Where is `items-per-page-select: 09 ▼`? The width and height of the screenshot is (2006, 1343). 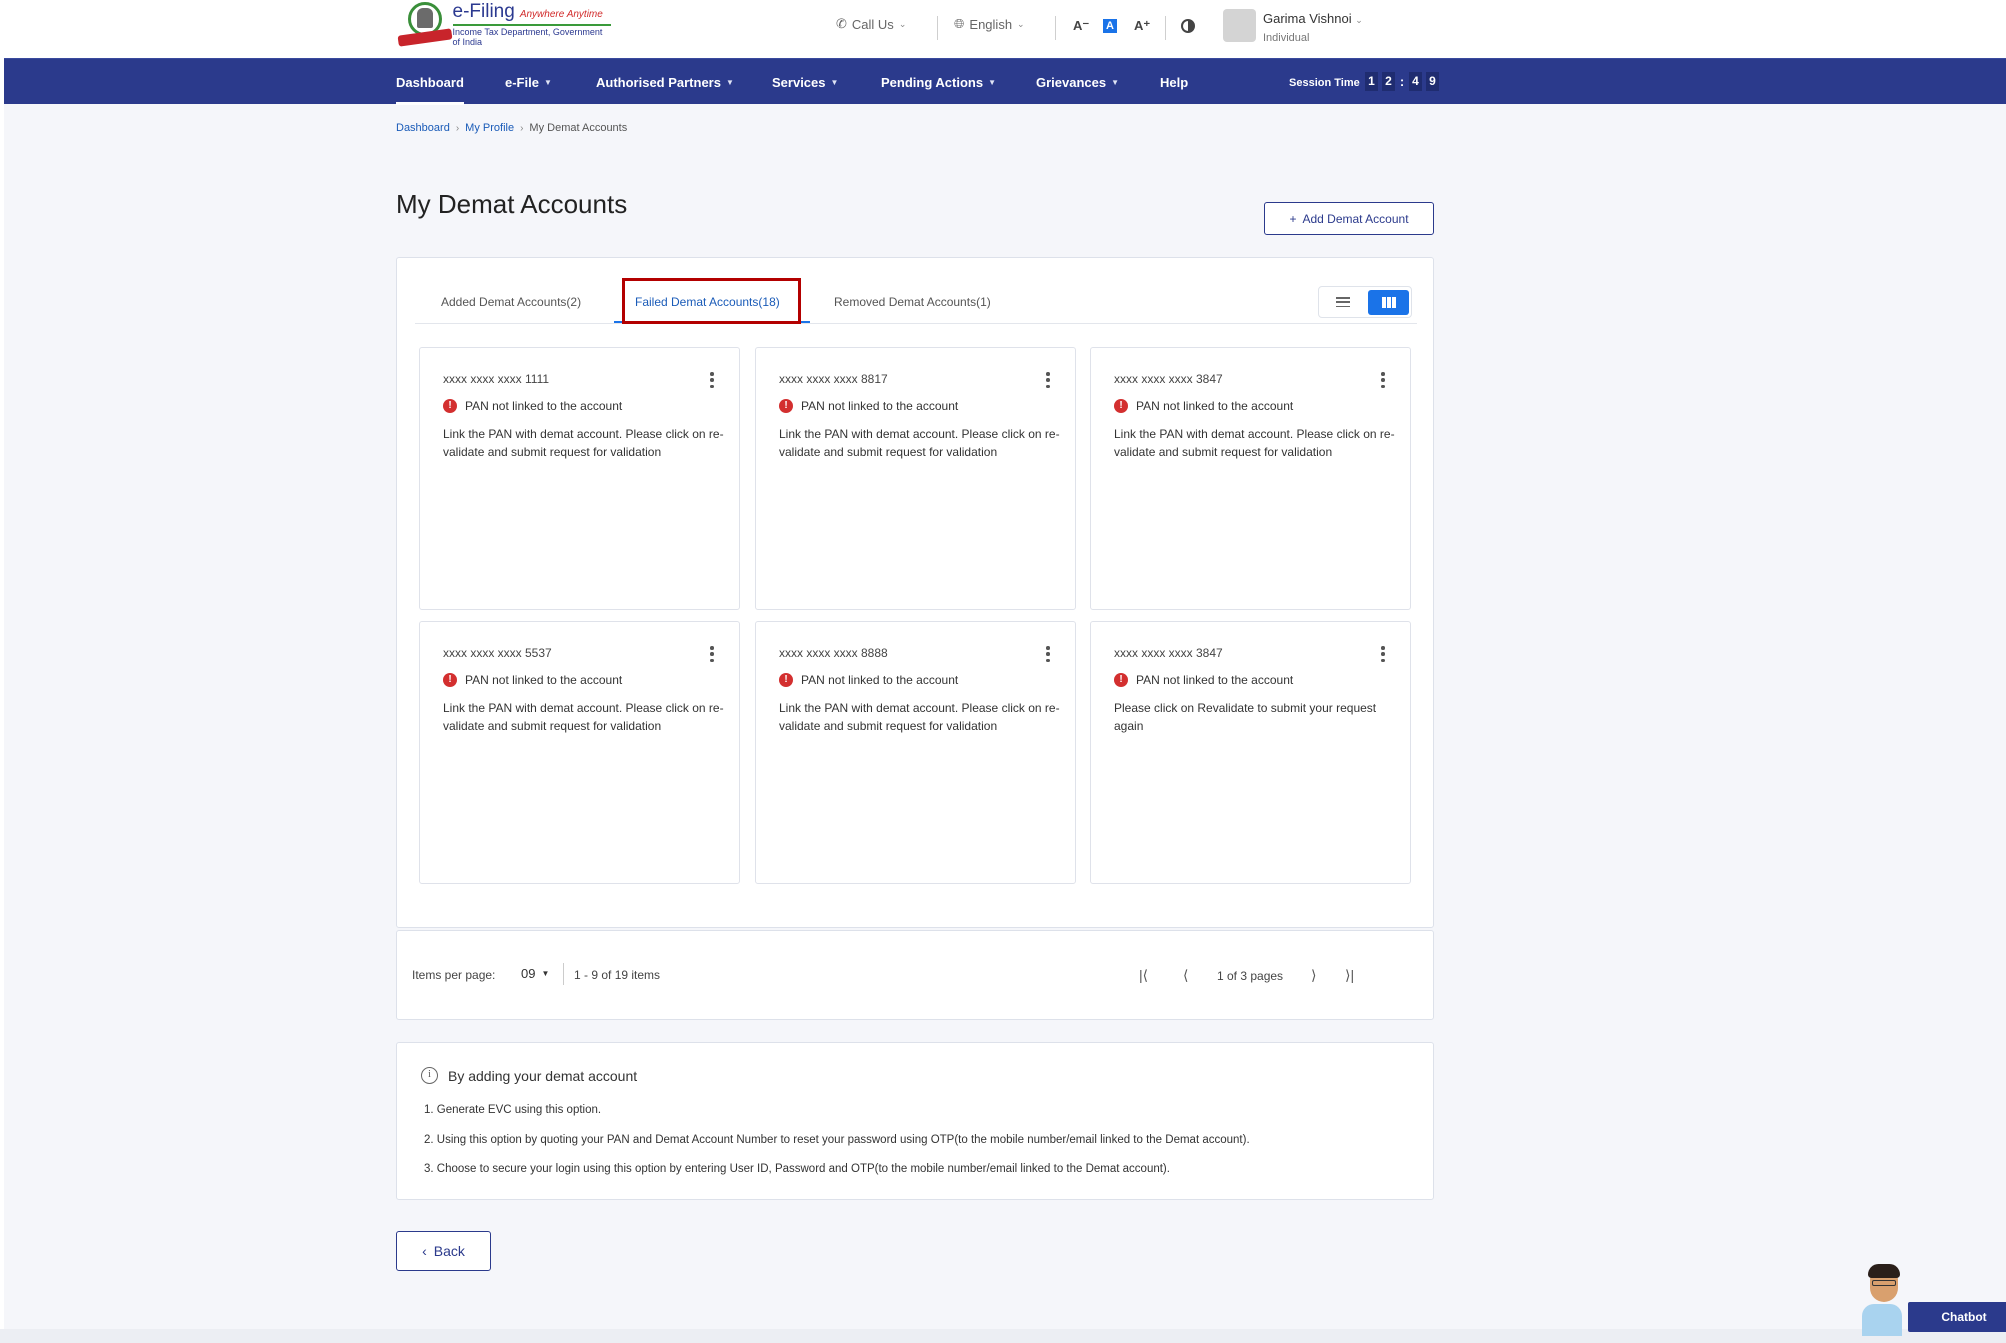
items-per-page-select: 09 ▼ is located at coordinates (535, 973).